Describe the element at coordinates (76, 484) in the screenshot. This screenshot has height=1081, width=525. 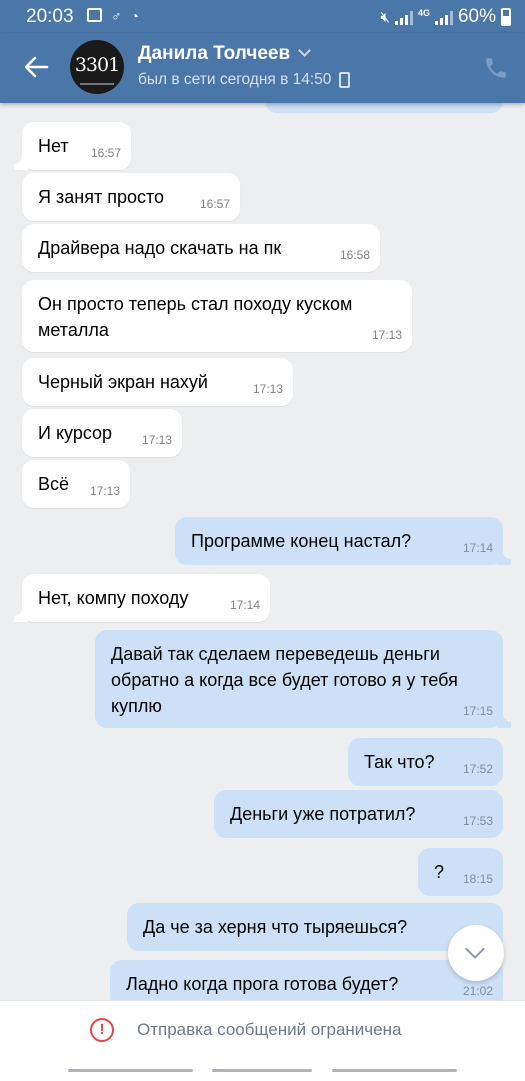
I see `message-bubble-in: Всё 17:13` at that location.